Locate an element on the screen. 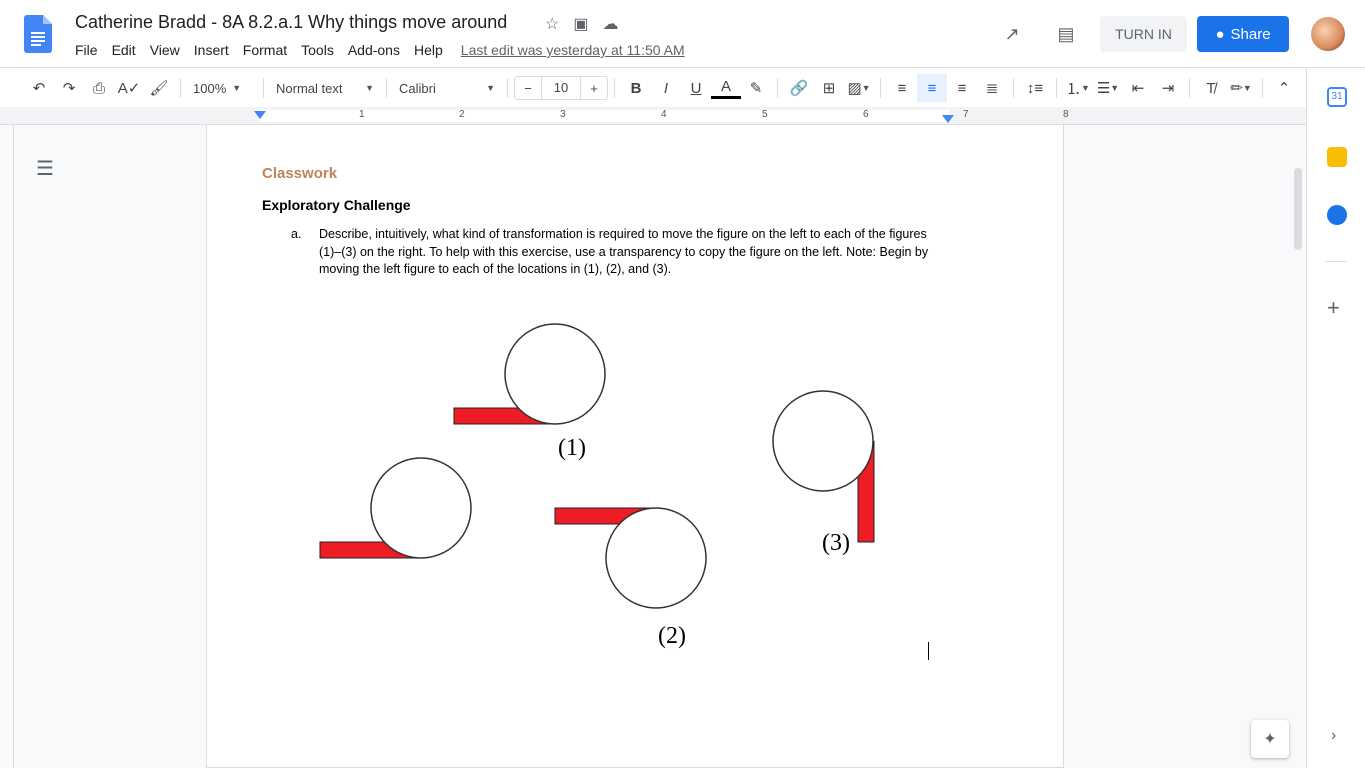 This screenshot has height=768, width=1365. menu-format: Format is located at coordinates (265, 50).